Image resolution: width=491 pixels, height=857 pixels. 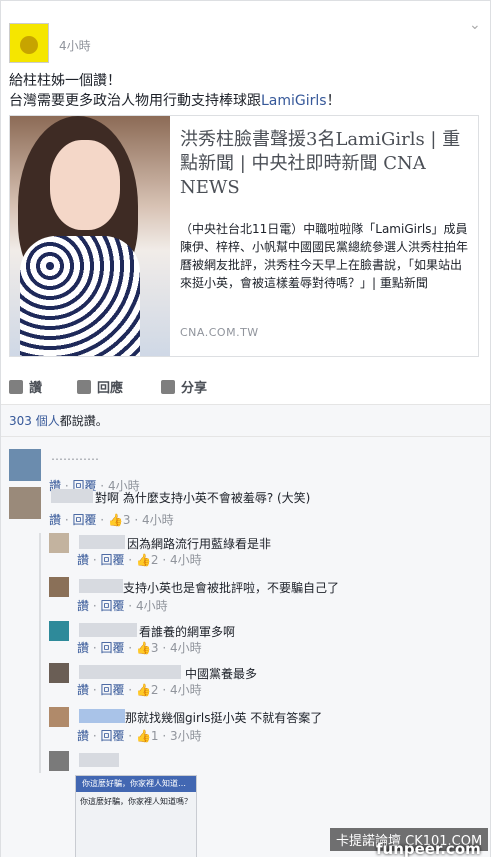 I want to click on likes-suffix: 都說讚。, so click(x=83, y=421).